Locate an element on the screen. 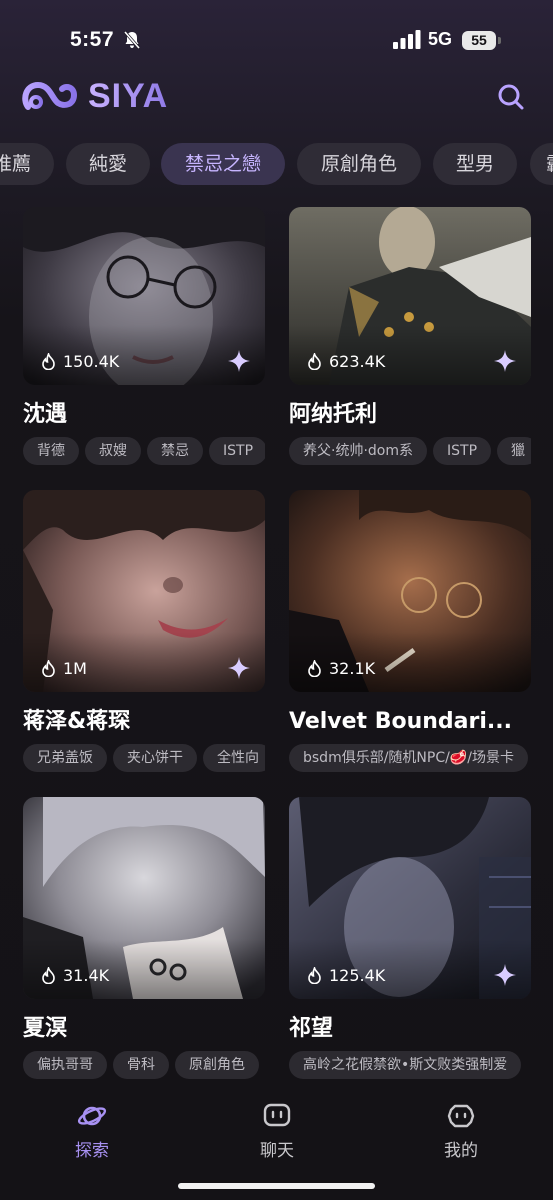 This screenshot has width=553, height=1200. app-logo: SIYA is located at coordinates (95, 96).